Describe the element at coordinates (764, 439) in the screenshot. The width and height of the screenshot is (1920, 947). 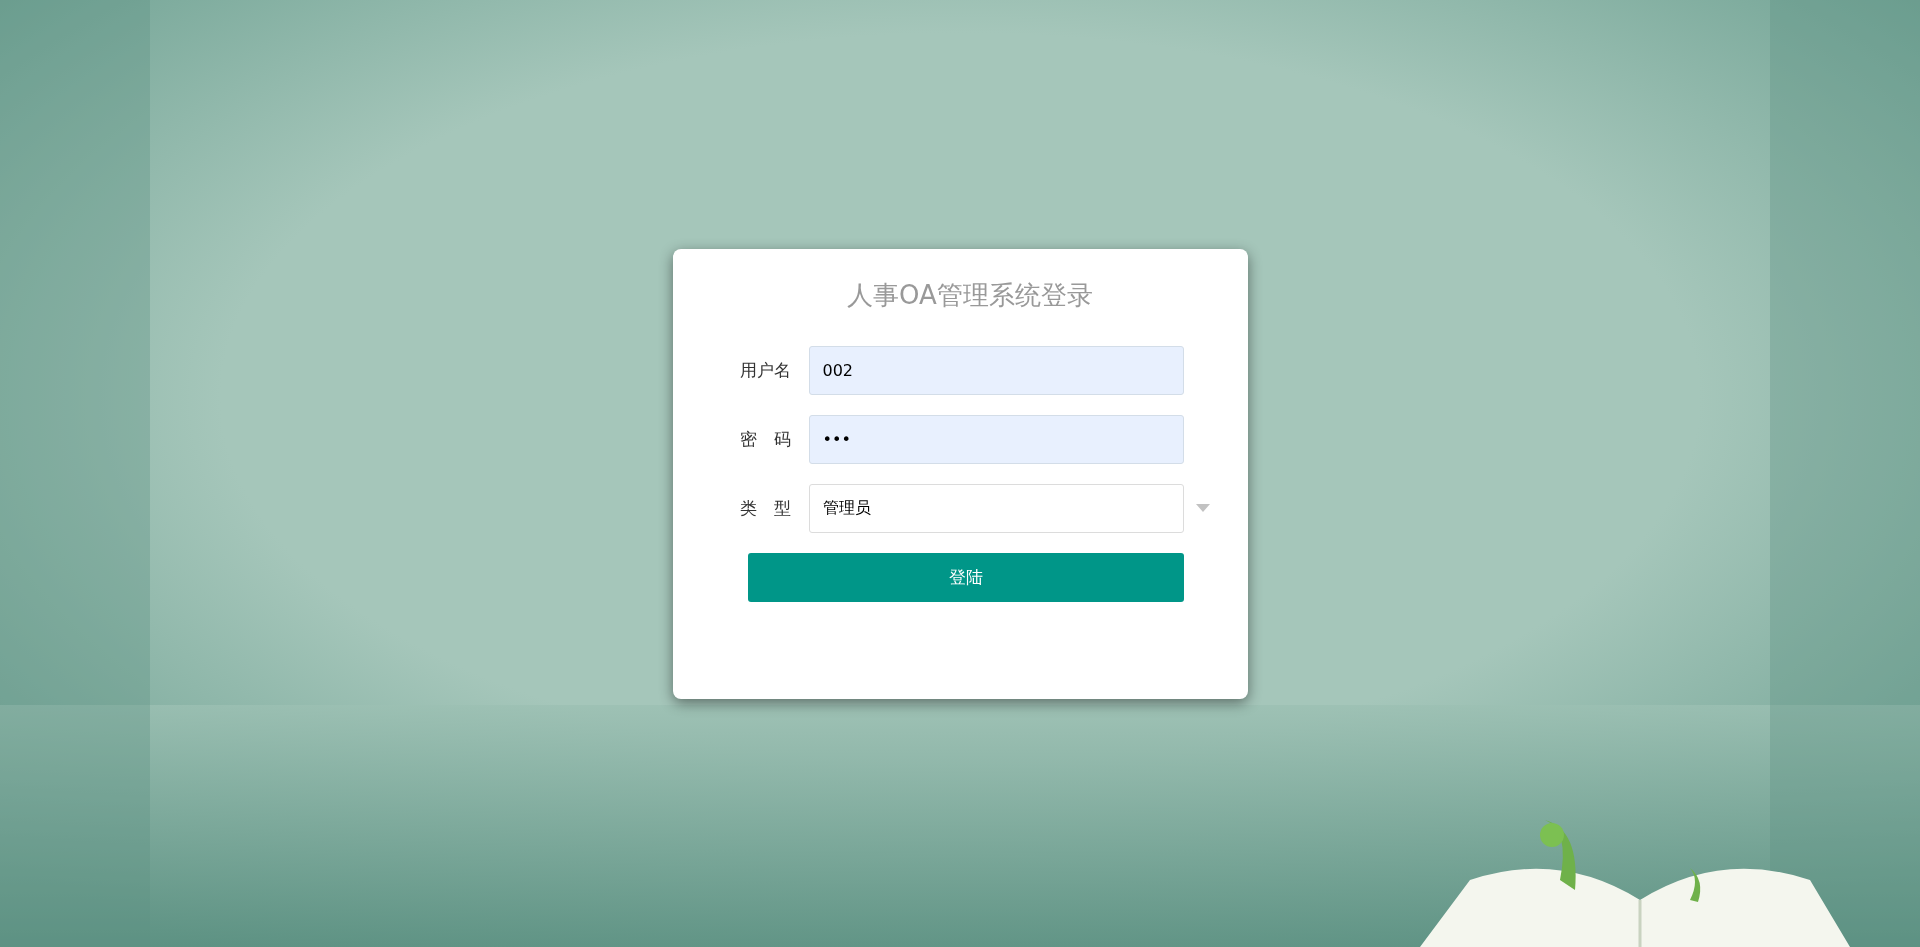
I see `field-label: 密 码` at that location.